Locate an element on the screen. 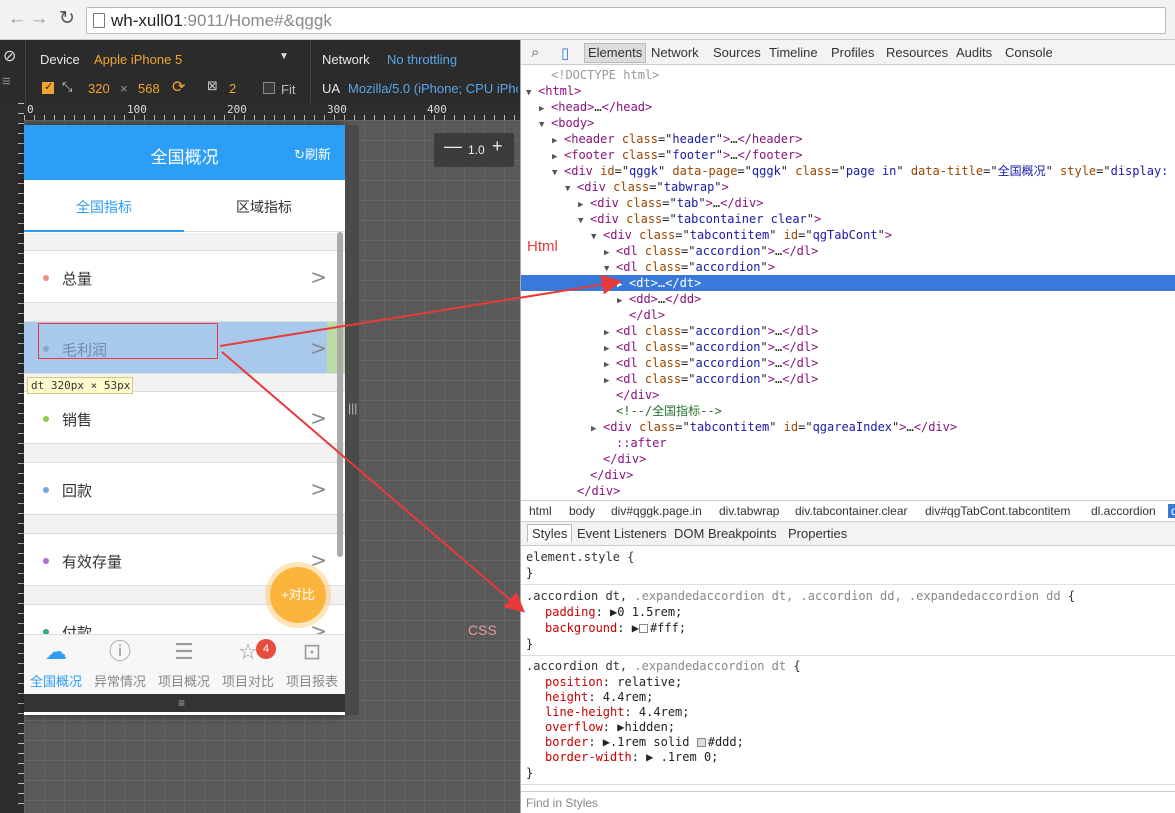 The height and width of the screenshot is (813, 1175). device-mode-icon: ▯ is located at coordinates (565, 53).